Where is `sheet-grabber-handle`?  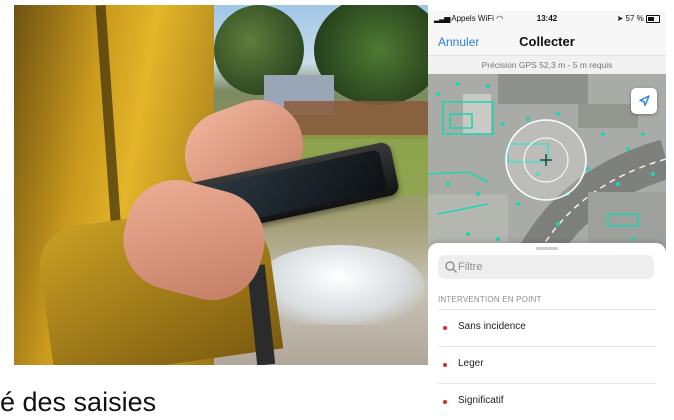 sheet-grabber-handle is located at coordinates (547, 248).